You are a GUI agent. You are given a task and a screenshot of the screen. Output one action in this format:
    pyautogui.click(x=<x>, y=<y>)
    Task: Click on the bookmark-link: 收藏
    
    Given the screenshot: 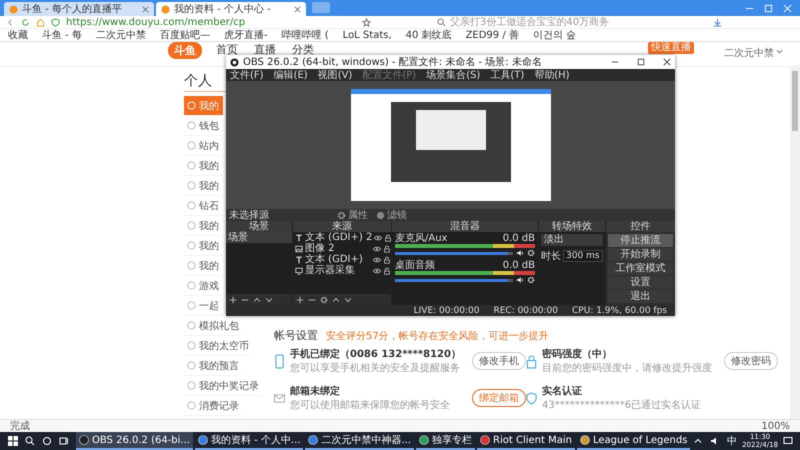 What is the action you would take?
    pyautogui.click(x=18, y=35)
    